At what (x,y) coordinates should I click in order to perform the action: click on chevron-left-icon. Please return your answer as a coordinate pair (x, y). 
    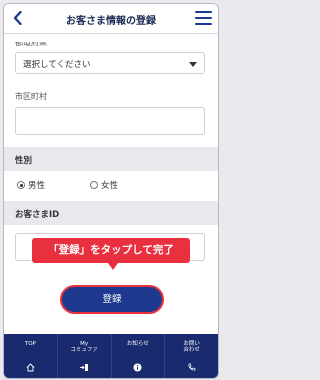
    Looking at the image, I should click on (17, 18).